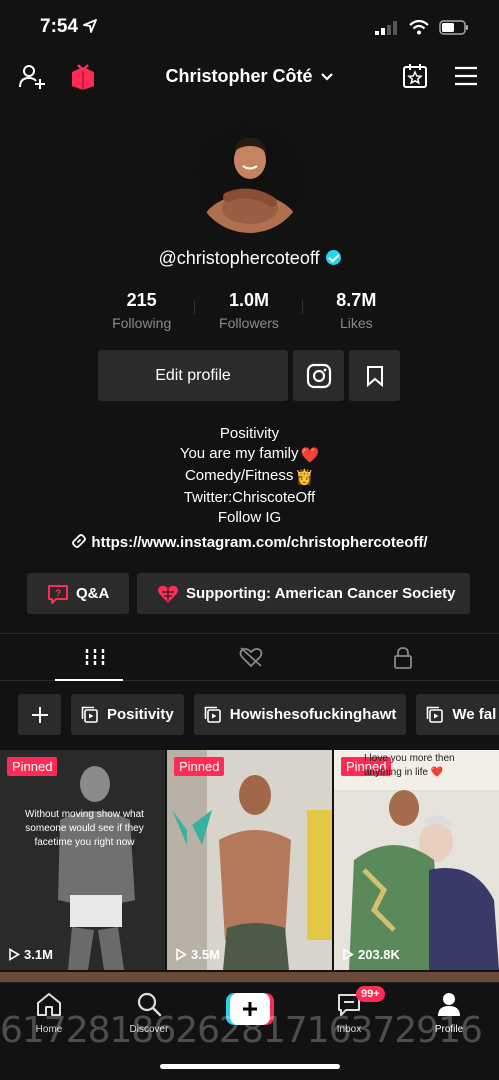 The image size is (499, 1080). Describe the element at coordinates (93, 593) in the screenshot. I see `qa-label: Q&A` at that location.